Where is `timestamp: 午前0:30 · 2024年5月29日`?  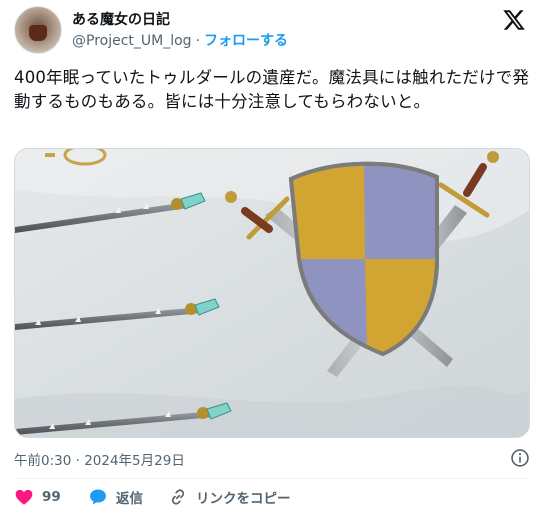
timestamp: 午前0:30 · 2024年5月29日 is located at coordinates (99, 459).